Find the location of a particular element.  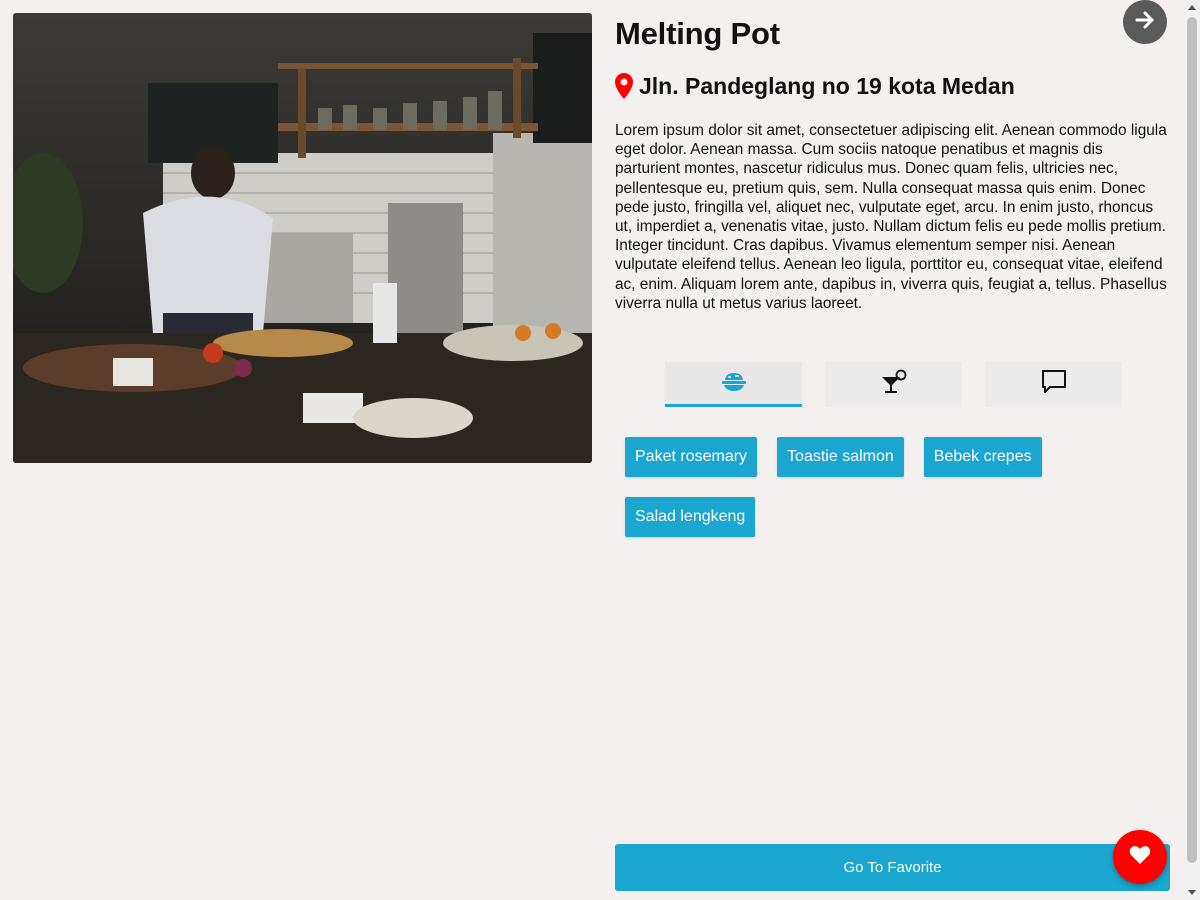

tab-menu-food is located at coordinates (733, 384).